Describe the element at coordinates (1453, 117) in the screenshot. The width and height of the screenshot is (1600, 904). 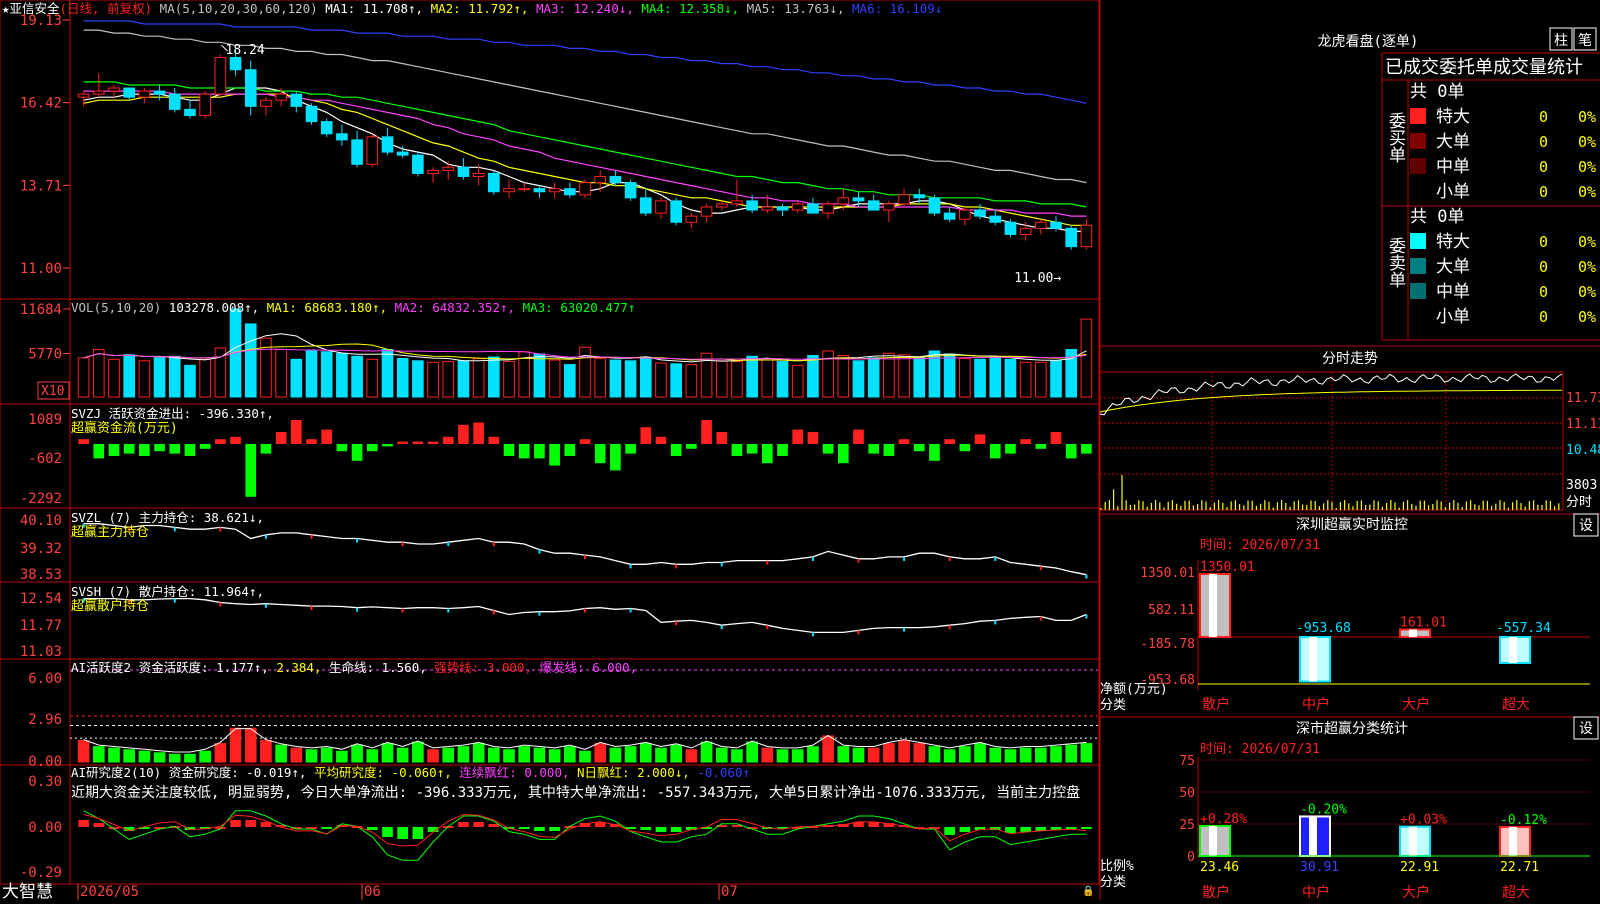
I see `buy-label: 特大` at that location.